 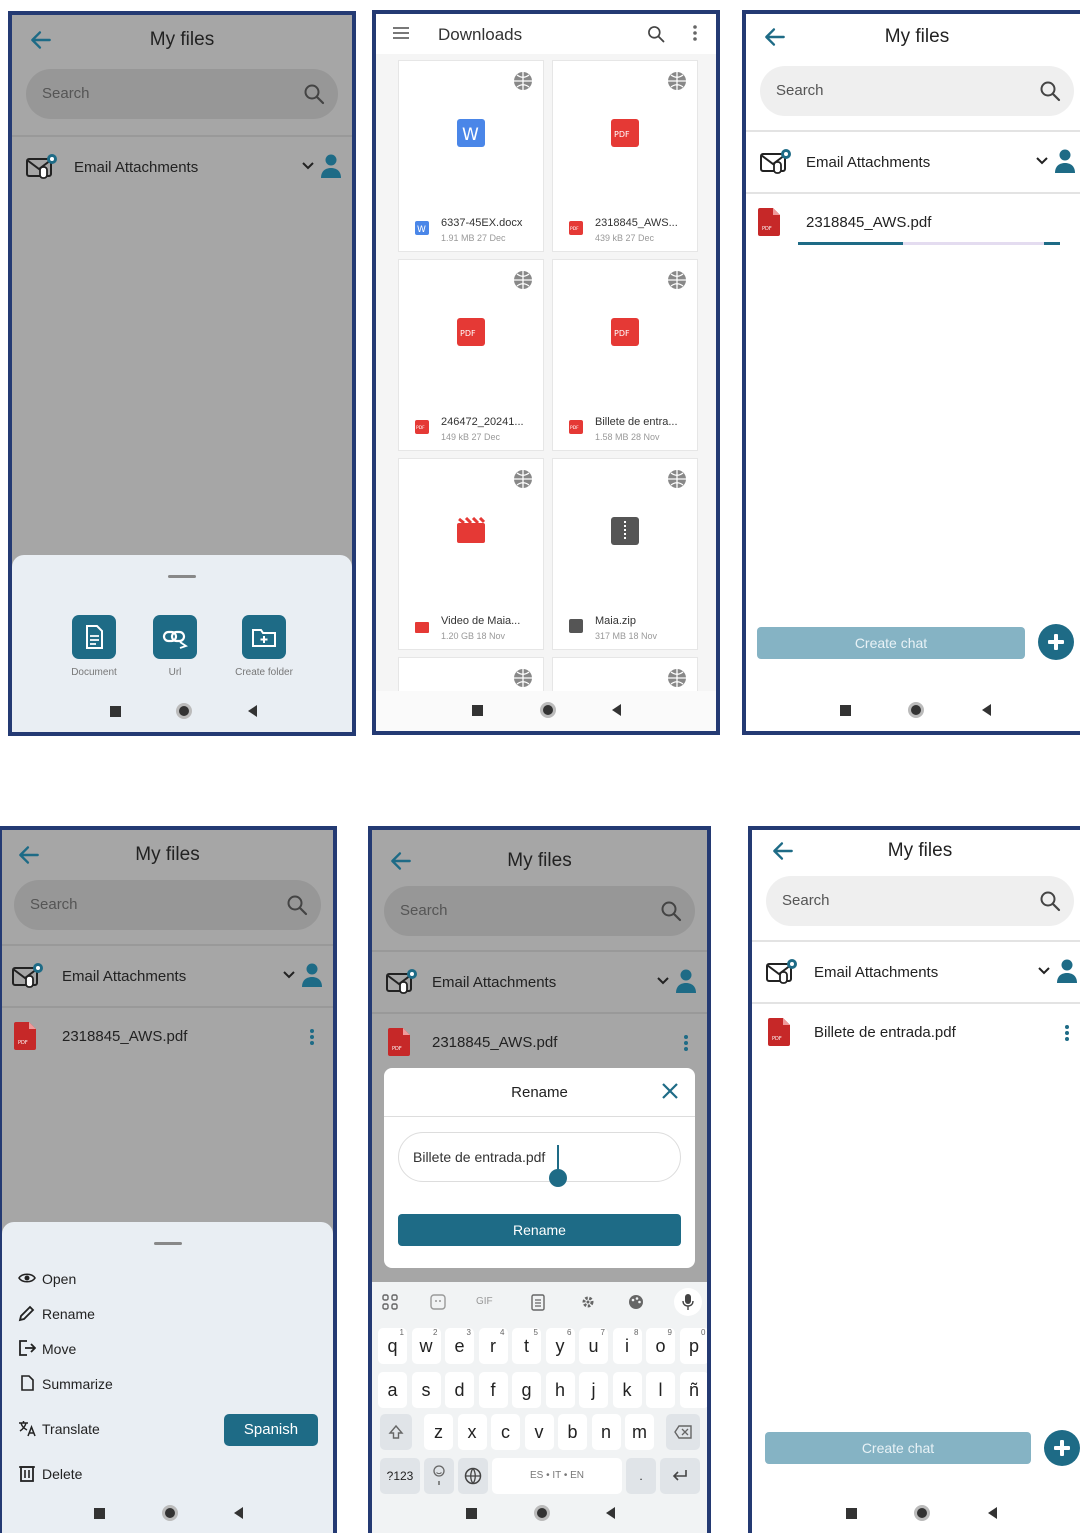 I want to click on key-r: r4, so click(x=493, y=1346).